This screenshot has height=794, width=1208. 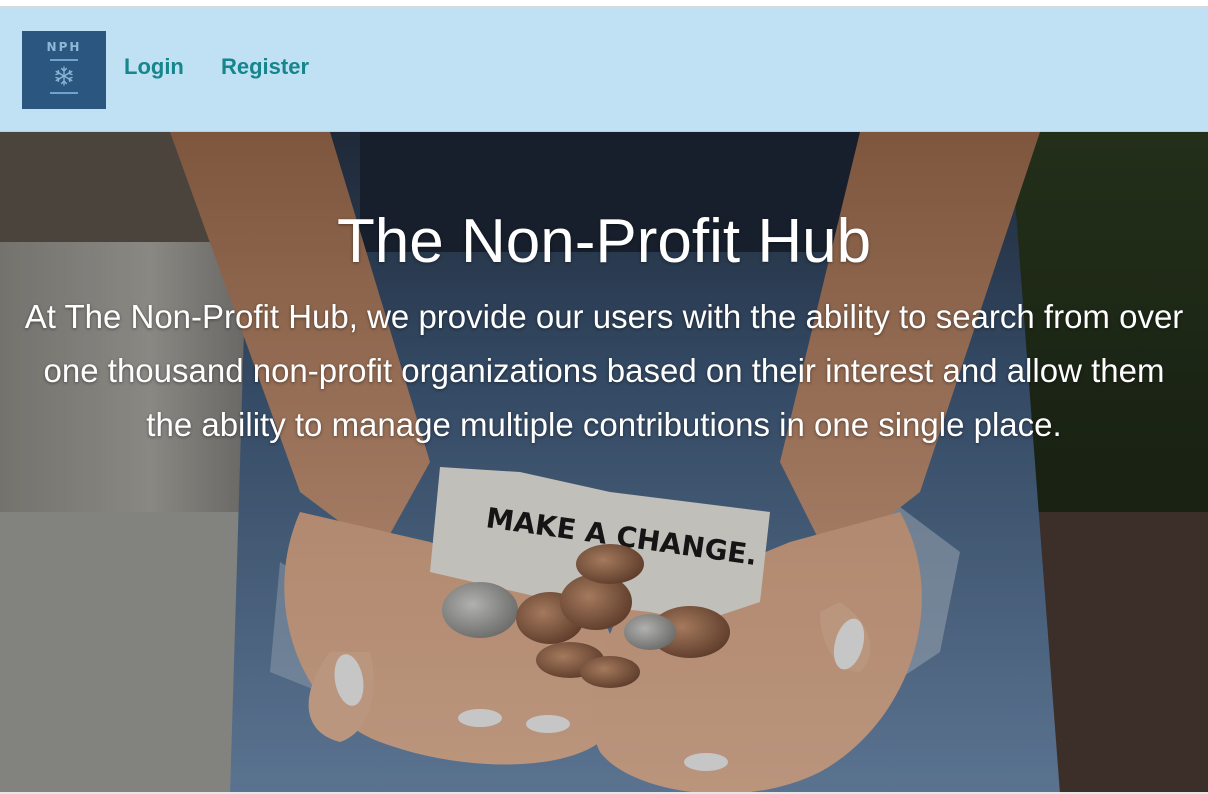 What do you see at coordinates (154, 67) in the screenshot?
I see `login-link: Login` at bounding box center [154, 67].